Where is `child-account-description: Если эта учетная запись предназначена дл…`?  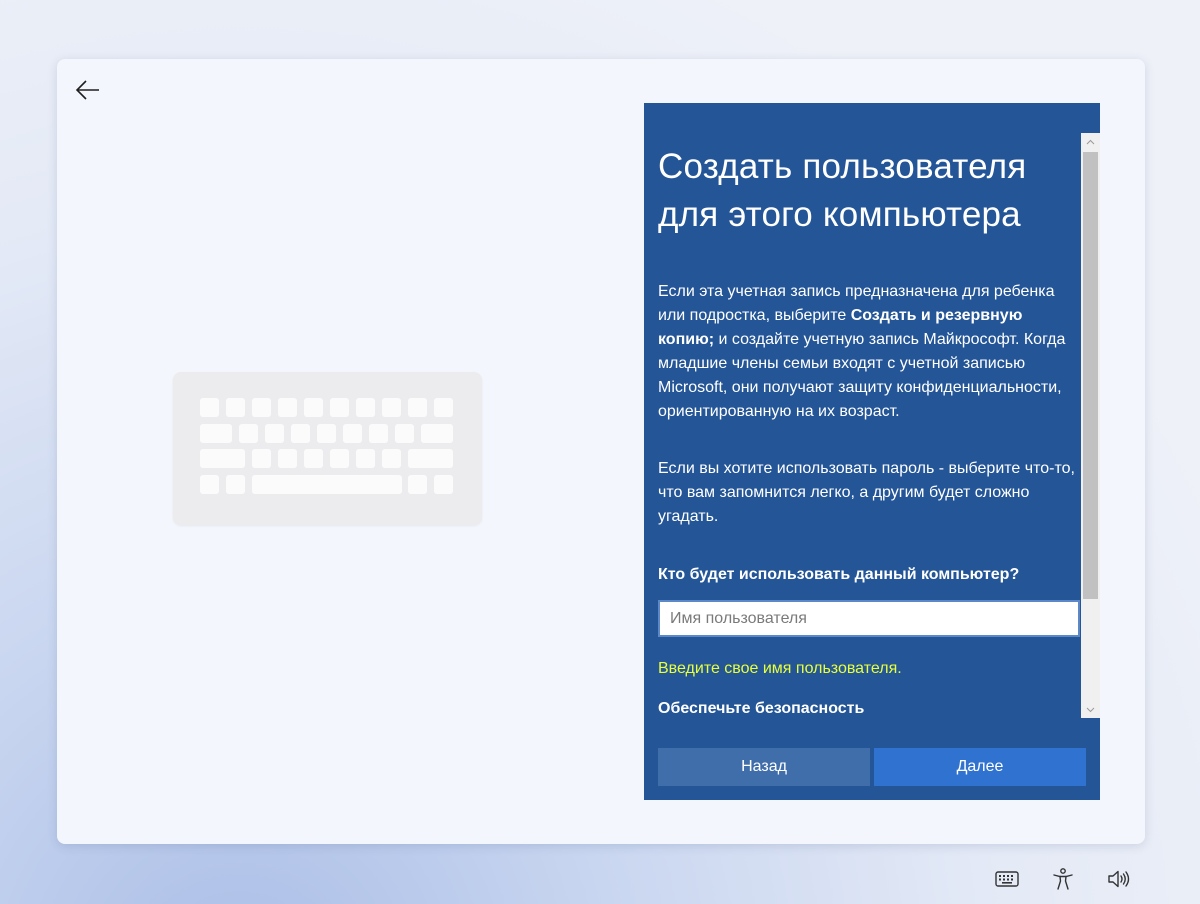
child-account-description: Если эта учетная запись предназначена дл… is located at coordinates (869, 352).